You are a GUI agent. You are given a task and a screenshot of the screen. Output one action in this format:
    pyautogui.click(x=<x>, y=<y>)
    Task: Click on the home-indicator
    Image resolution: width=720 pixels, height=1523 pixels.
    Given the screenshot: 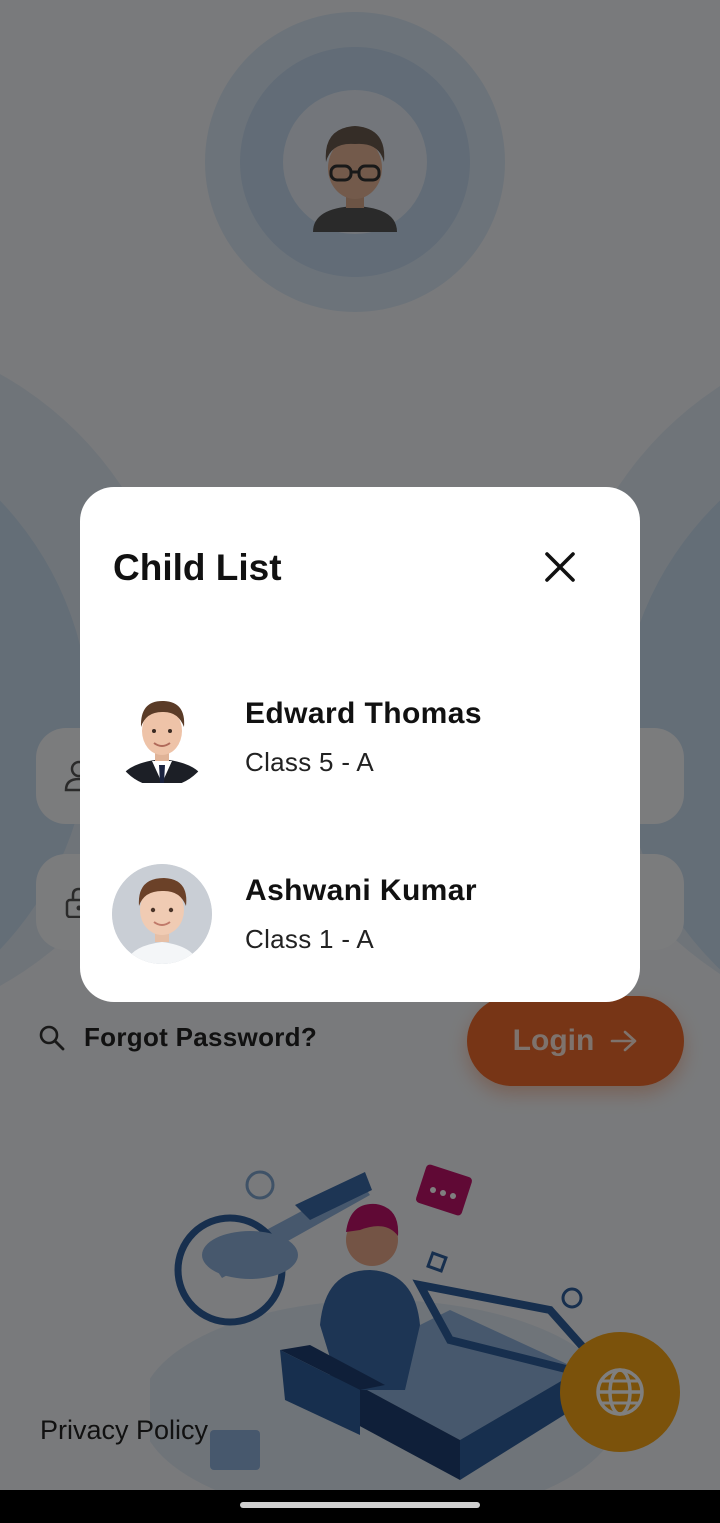 What is the action you would take?
    pyautogui.click(x=360, y=1505)
    